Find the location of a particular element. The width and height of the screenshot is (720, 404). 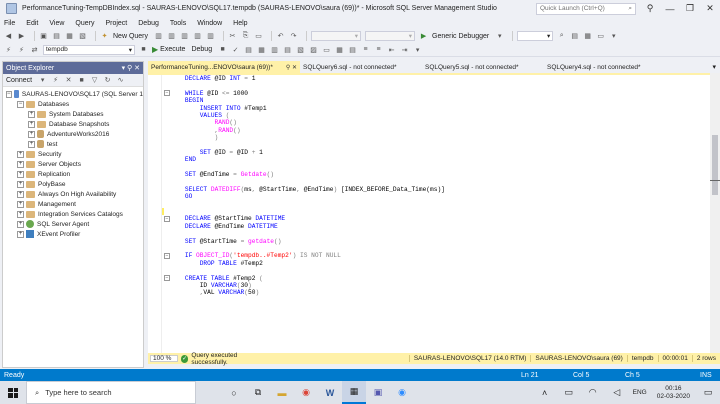

minimize-button: — is located at coordinates (670, 8).